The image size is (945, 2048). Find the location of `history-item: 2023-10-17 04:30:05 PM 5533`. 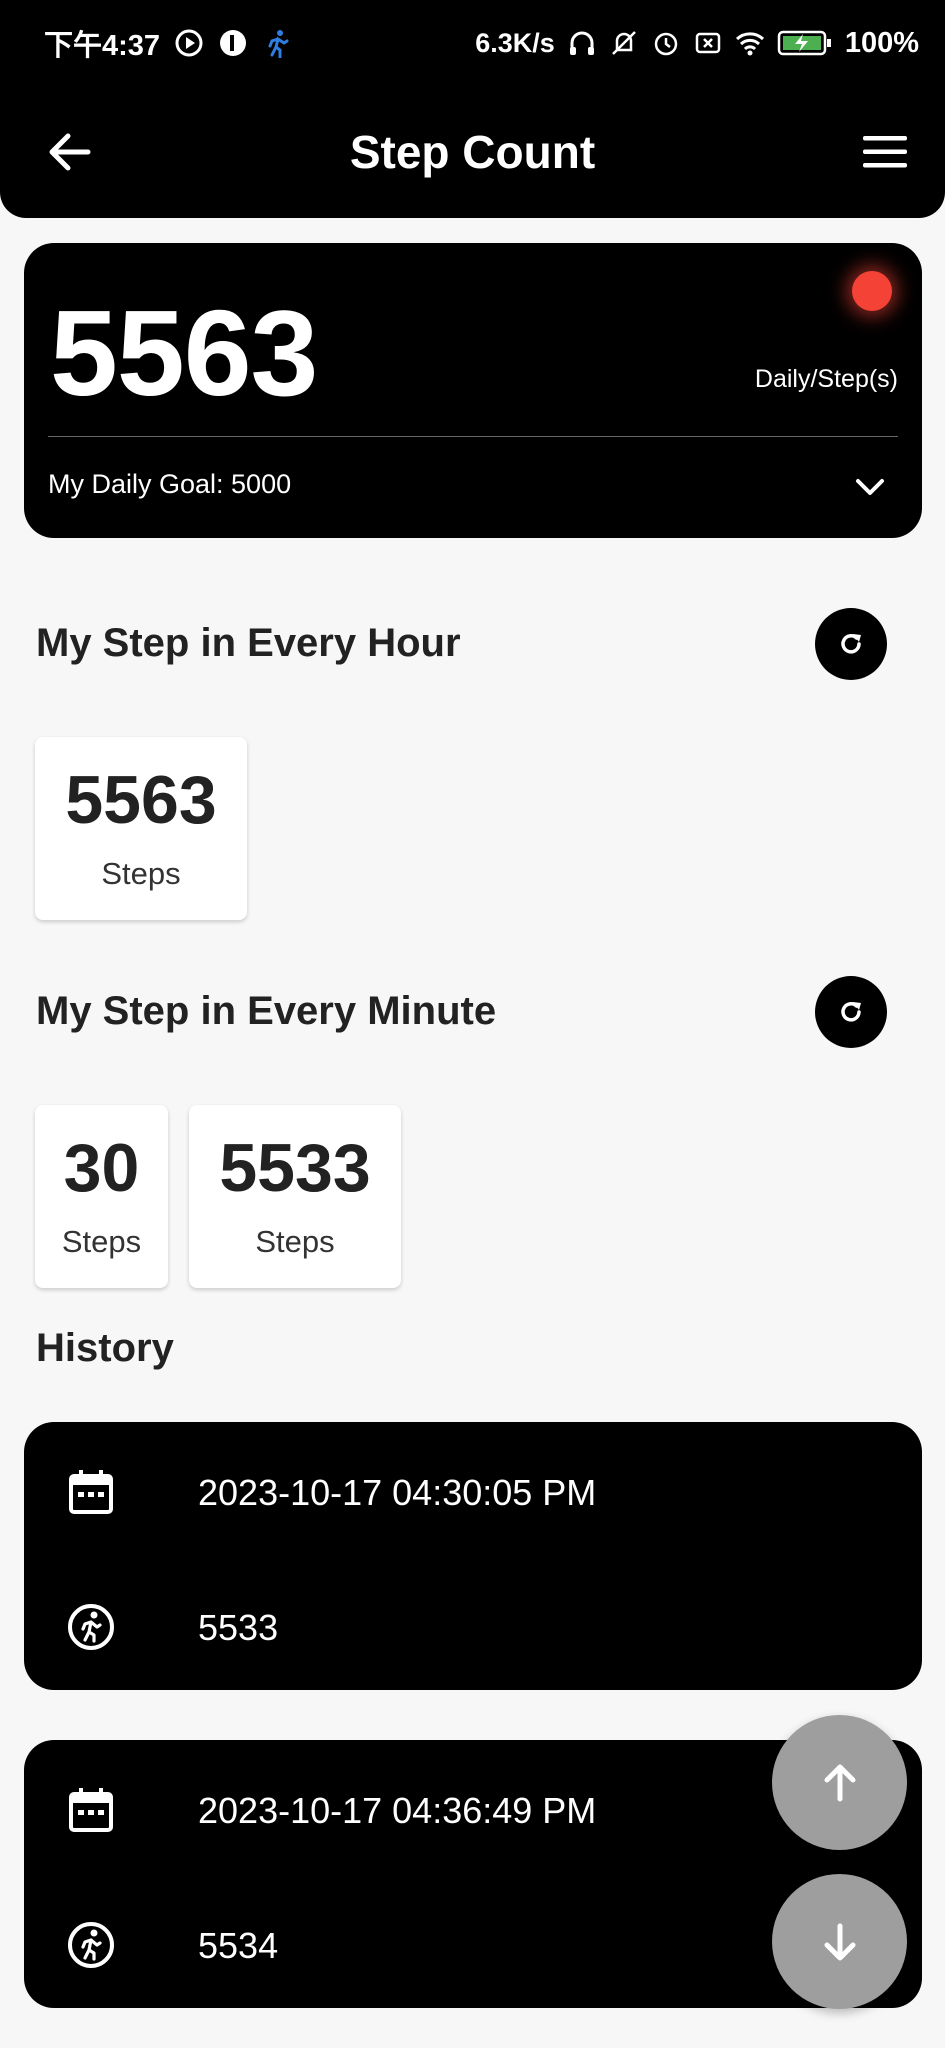

history-item: 2023-10-17 04:30:05 PM 5533 is located at coordinates (473, 1556).